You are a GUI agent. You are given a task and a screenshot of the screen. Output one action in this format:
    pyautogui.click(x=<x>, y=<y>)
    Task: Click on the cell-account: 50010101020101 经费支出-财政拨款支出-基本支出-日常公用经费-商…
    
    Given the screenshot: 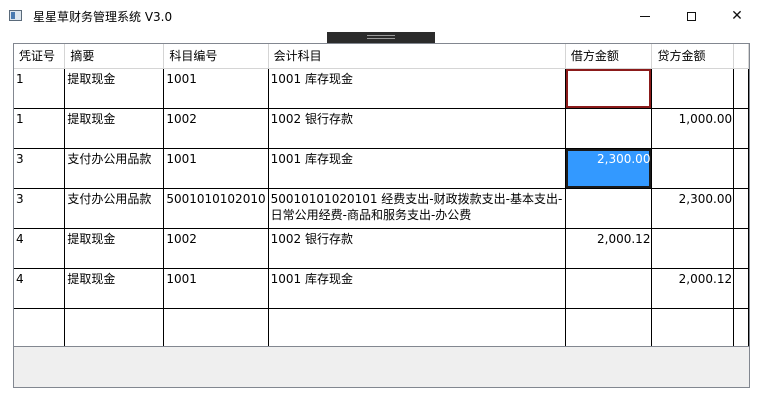 What is the action you would take?
    pyautogui.click(x=417, y=208)
    